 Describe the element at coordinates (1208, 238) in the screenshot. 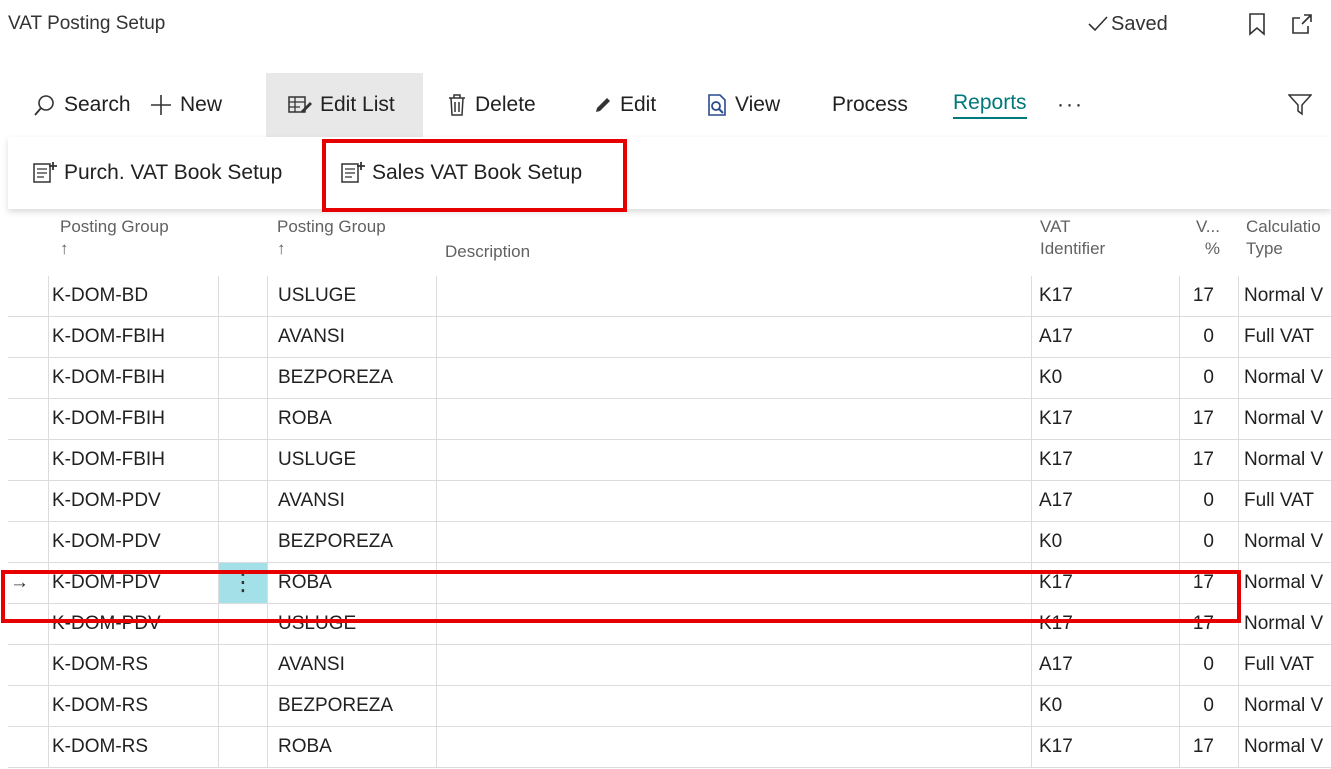

I see `vat-pct-header: V... %` at that location.